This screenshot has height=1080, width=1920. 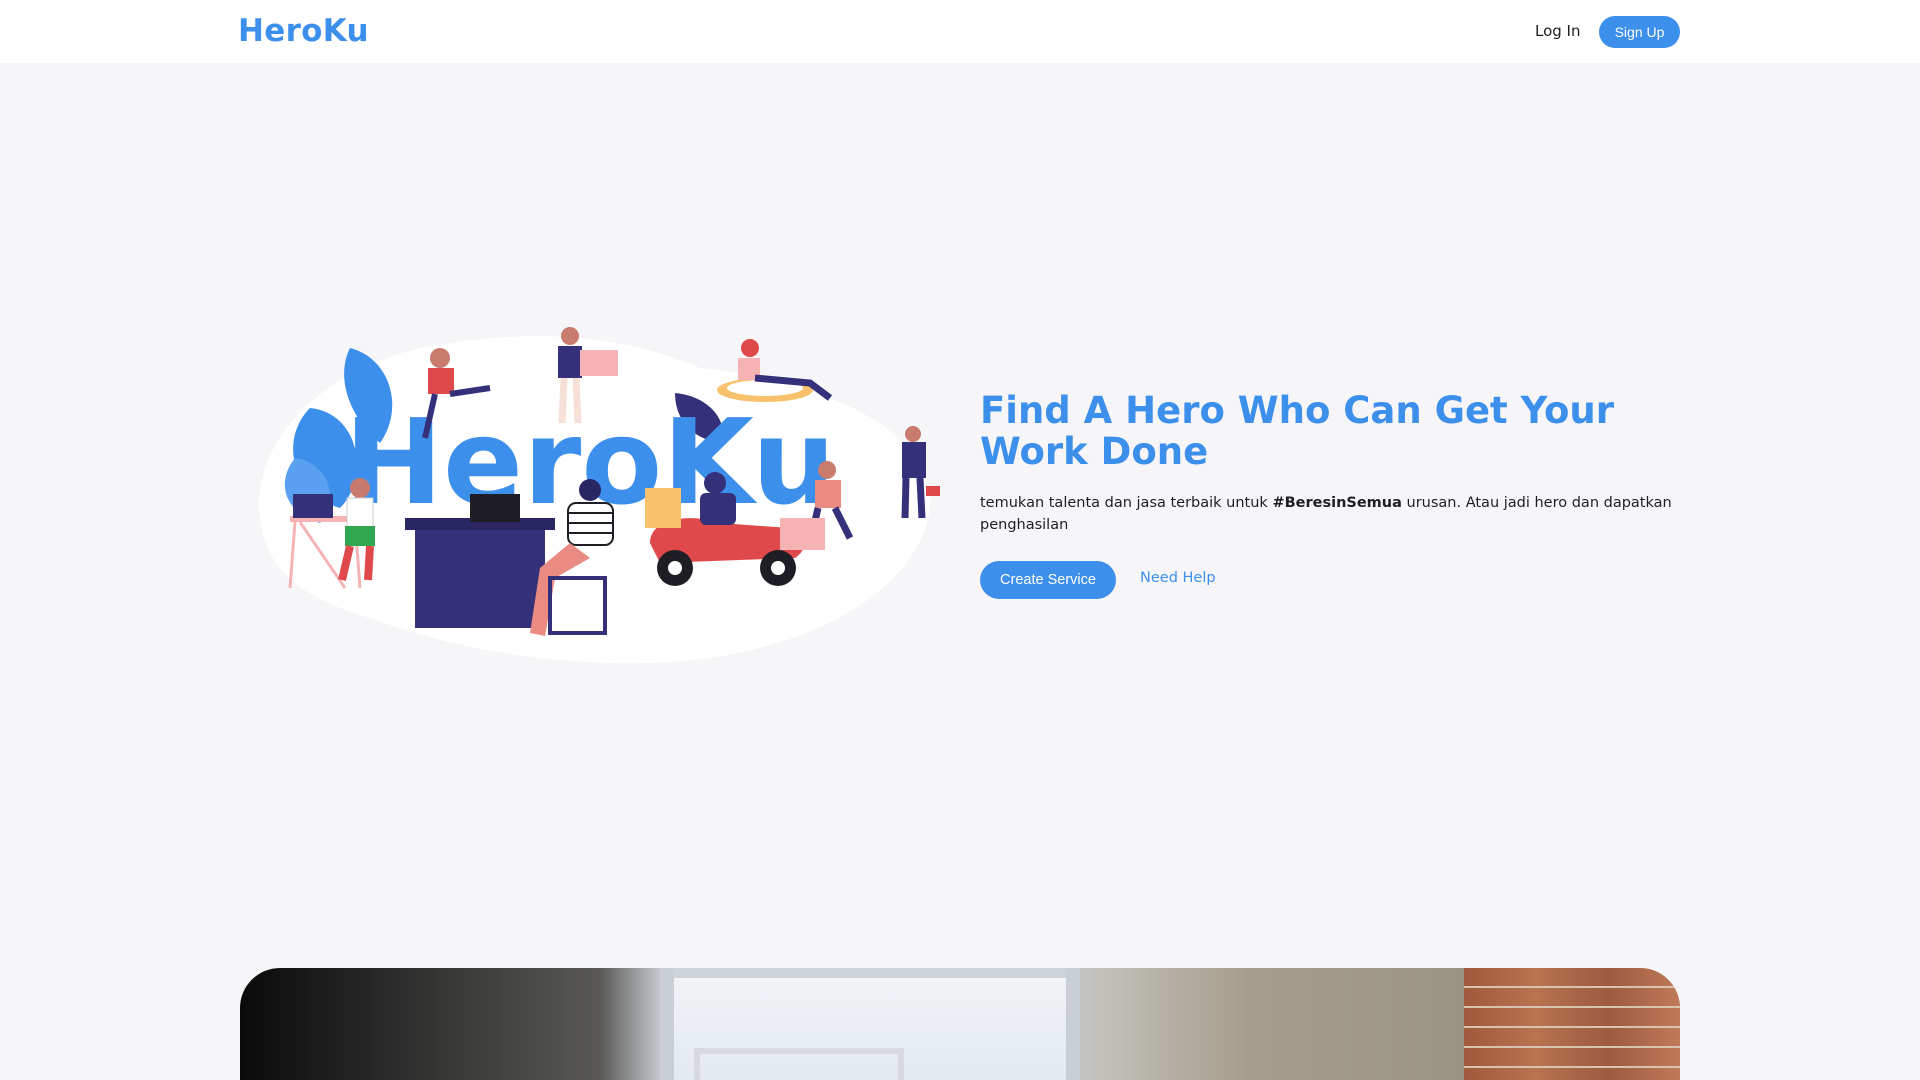 What do you see at coordinates (1178, 578) in the screenshot?
I see `need-help-link: Need Help` at bounding box center [1178, 578].